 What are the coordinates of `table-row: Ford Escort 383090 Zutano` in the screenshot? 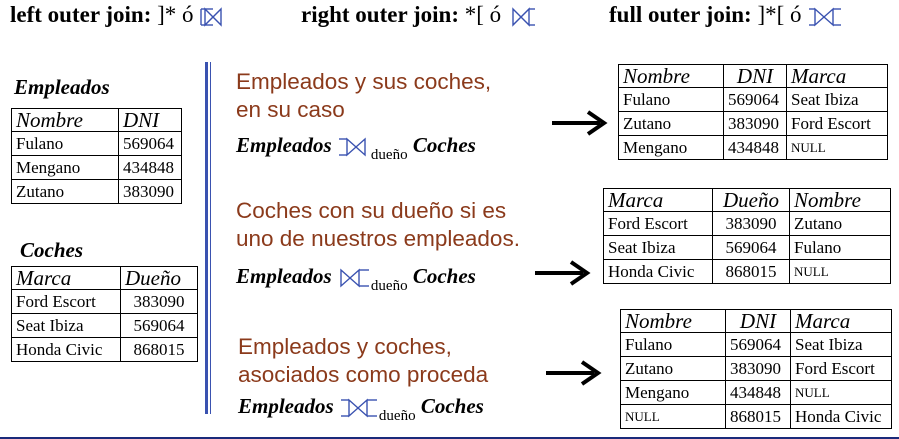 It's located at (747, 223).